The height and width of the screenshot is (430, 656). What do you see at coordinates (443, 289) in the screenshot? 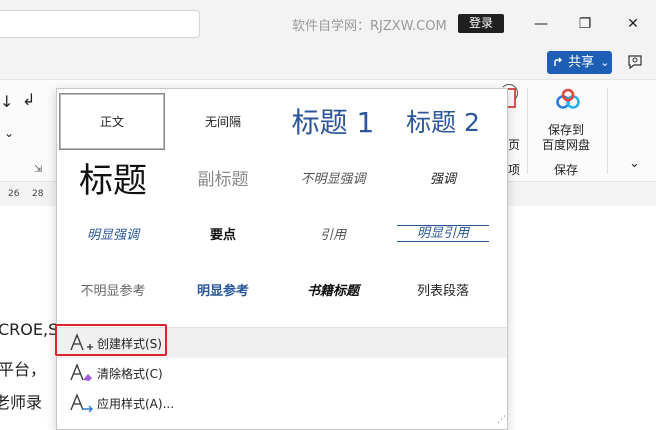
I see `style-list-paragraph: 列表段落` at bounding box center [443, 289].